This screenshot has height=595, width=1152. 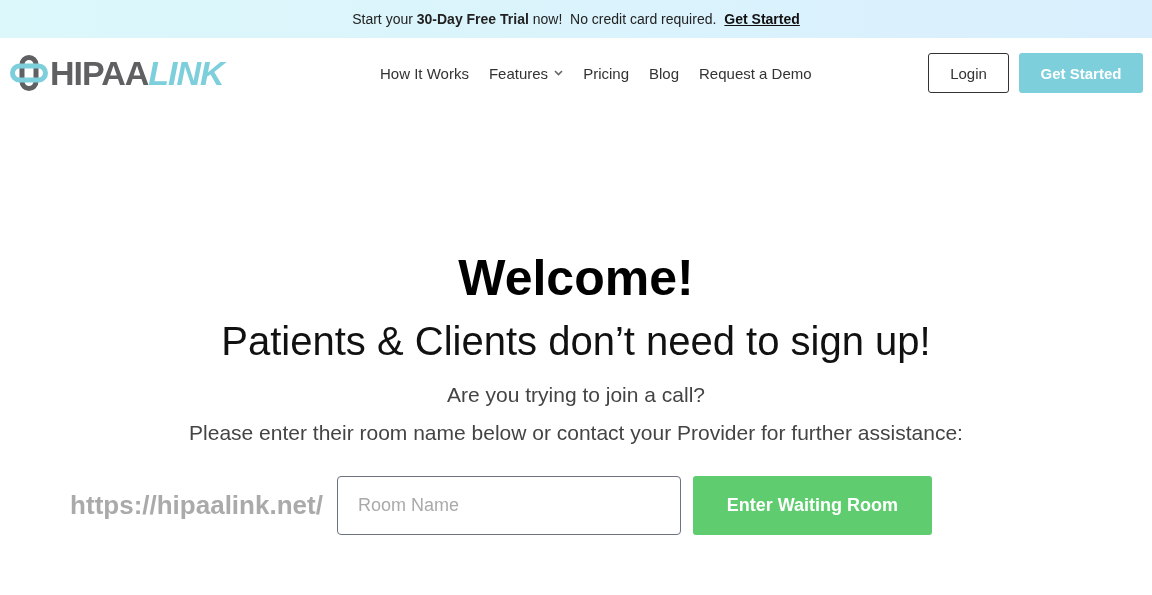 What do you see at coordinates (576, 433) in the screenshot?
I see `instruction-text: Please enter their room name below or contact your Provider for further assistance:` at bounding box center [576, 433].